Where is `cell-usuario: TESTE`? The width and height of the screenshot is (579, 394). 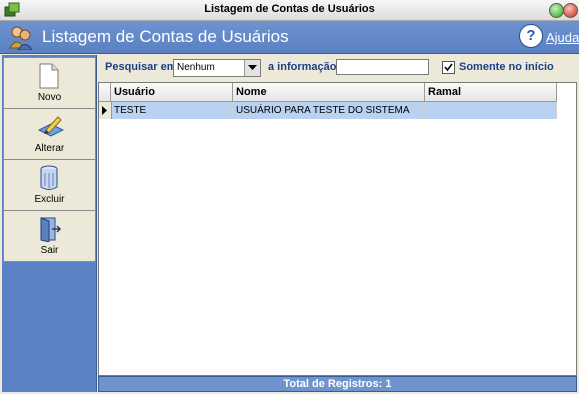
cell-usuario: TESTE is located at coordinates (172, 110).